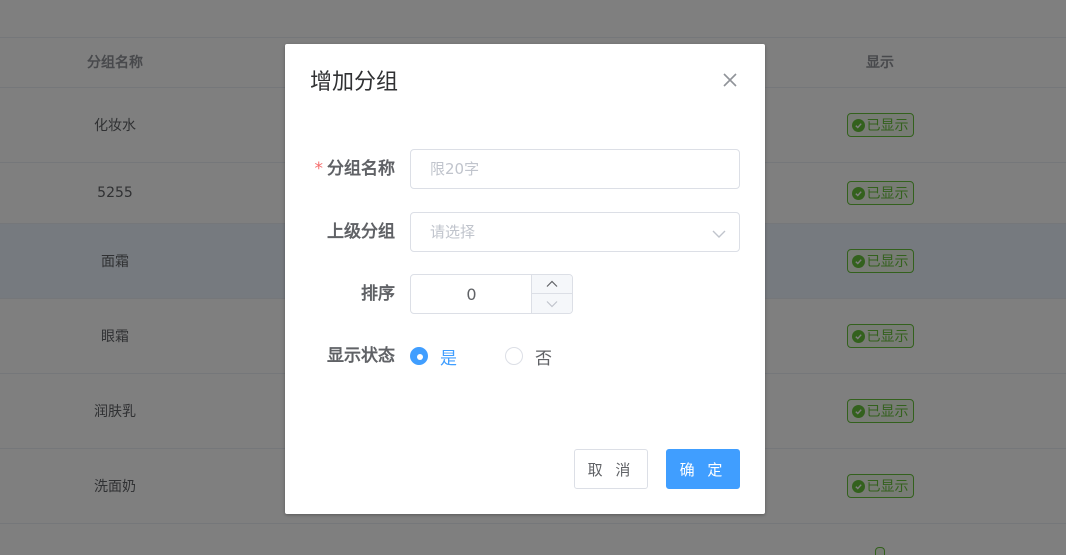  Describe the element at coordinates (361, 232) in the screenshot. I see `parent-group-label: 上级分组` at that location.